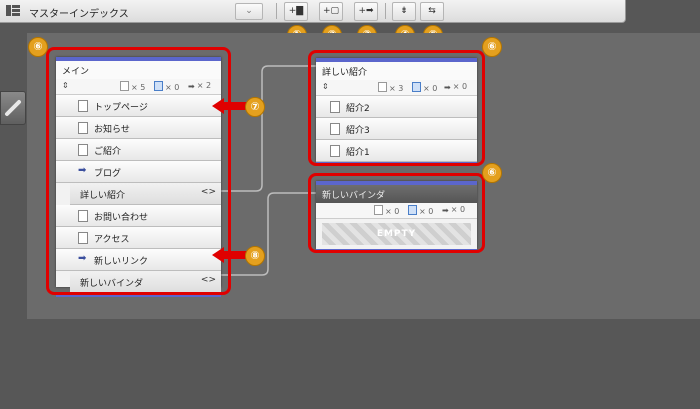 The image size is (700, 409). I want to click on callout-7: ⑦, so click(255, 107).